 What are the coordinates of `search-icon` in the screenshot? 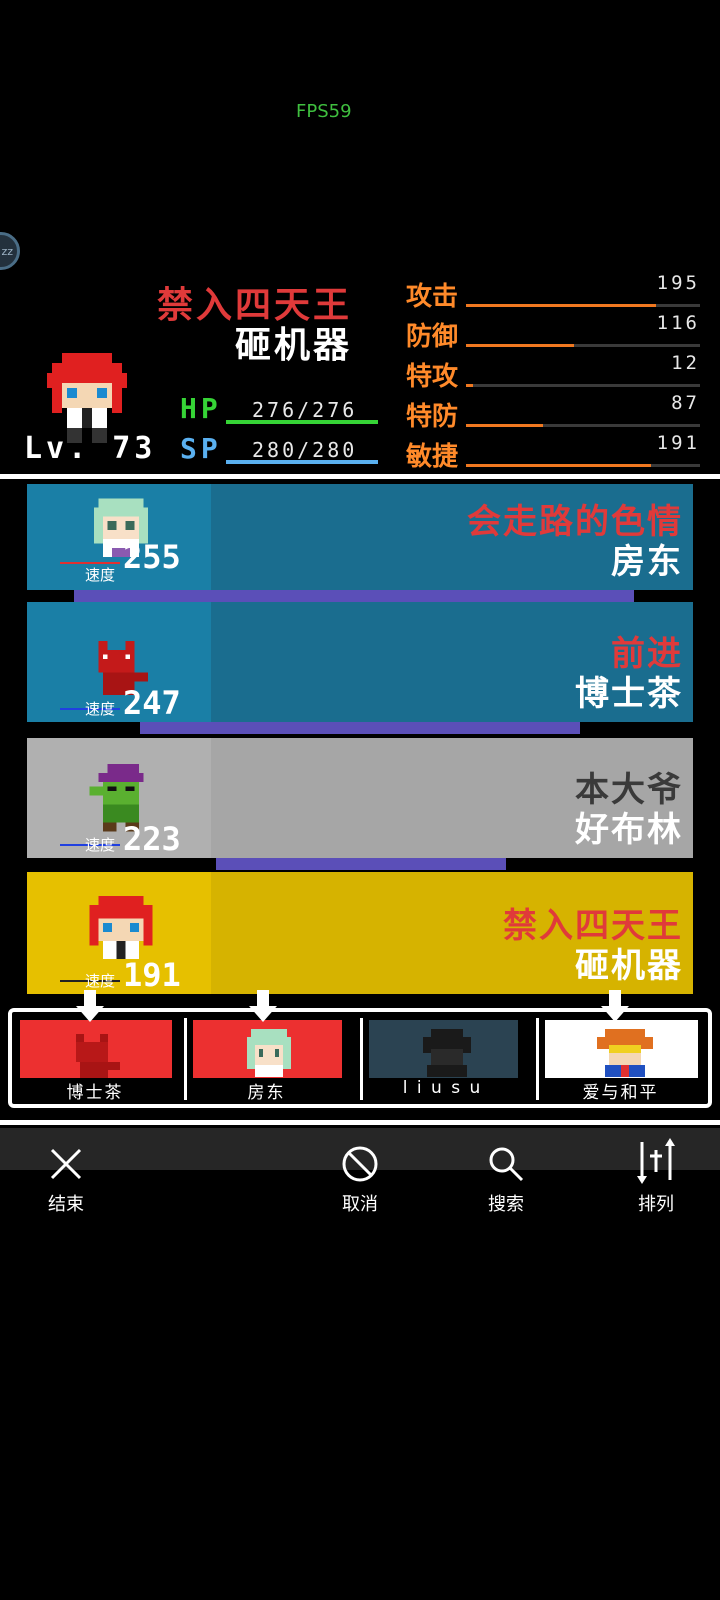 It's located at (506, 1164).